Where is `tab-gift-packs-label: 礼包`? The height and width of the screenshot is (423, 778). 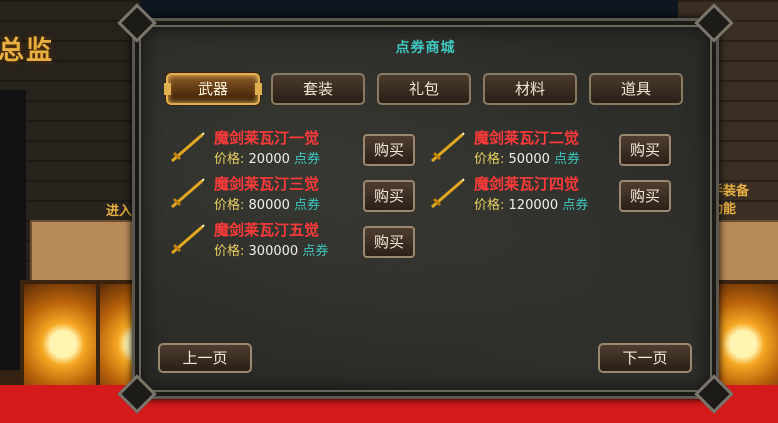 tab-gift-packs-label: 礼包 is located at coordinates (423, 89).